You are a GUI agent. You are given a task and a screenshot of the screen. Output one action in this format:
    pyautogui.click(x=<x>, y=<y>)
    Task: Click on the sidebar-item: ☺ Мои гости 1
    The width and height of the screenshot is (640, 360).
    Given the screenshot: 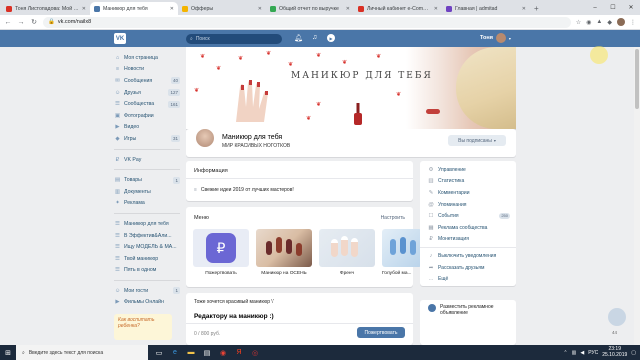 What is the action you would take?
    pyautogui.click(x=147, y=291)
    